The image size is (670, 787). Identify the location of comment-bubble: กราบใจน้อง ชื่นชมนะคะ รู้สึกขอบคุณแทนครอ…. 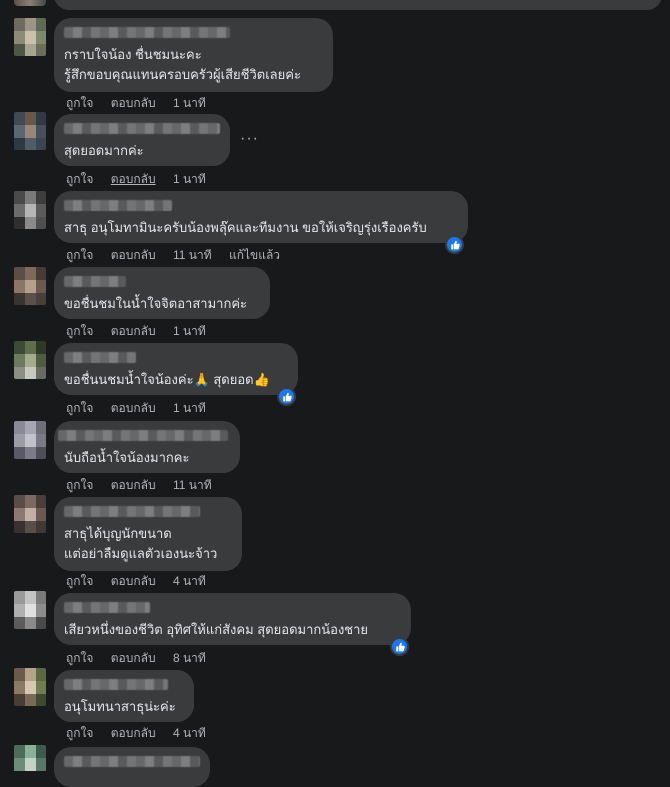
(193, 55).